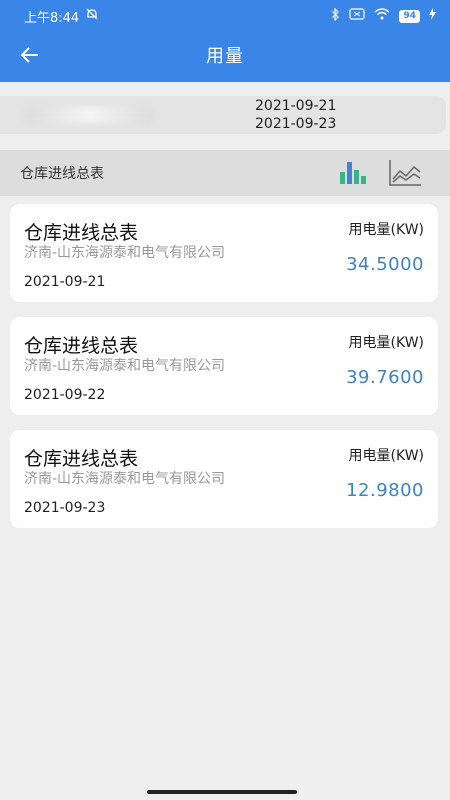 The width and height of the screenshot is (450, 800). Describe the element at coordinates (65, 395) in the screenshot. I see `record-date: 2021-09-22` at that location.